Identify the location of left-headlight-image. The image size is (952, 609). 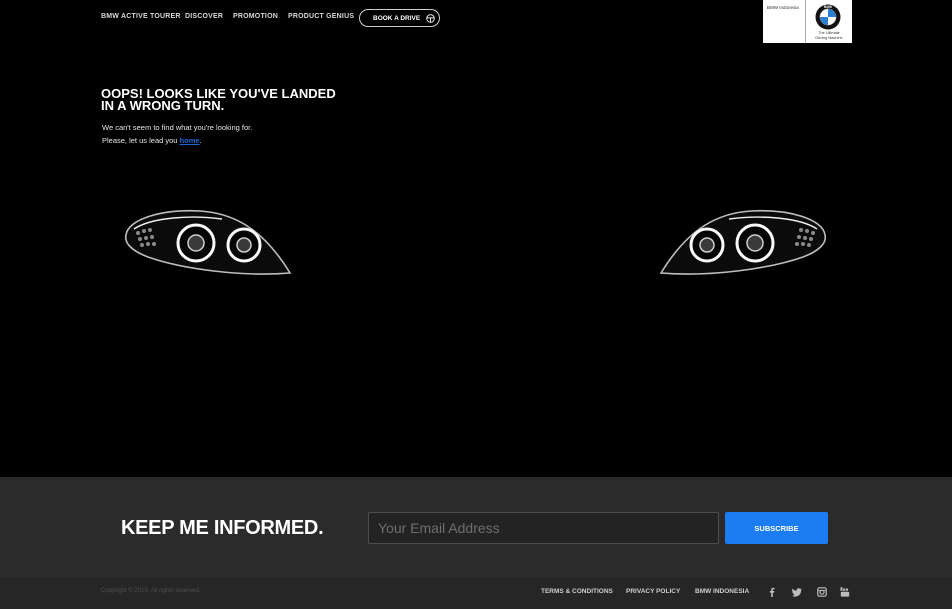
(208, 242).